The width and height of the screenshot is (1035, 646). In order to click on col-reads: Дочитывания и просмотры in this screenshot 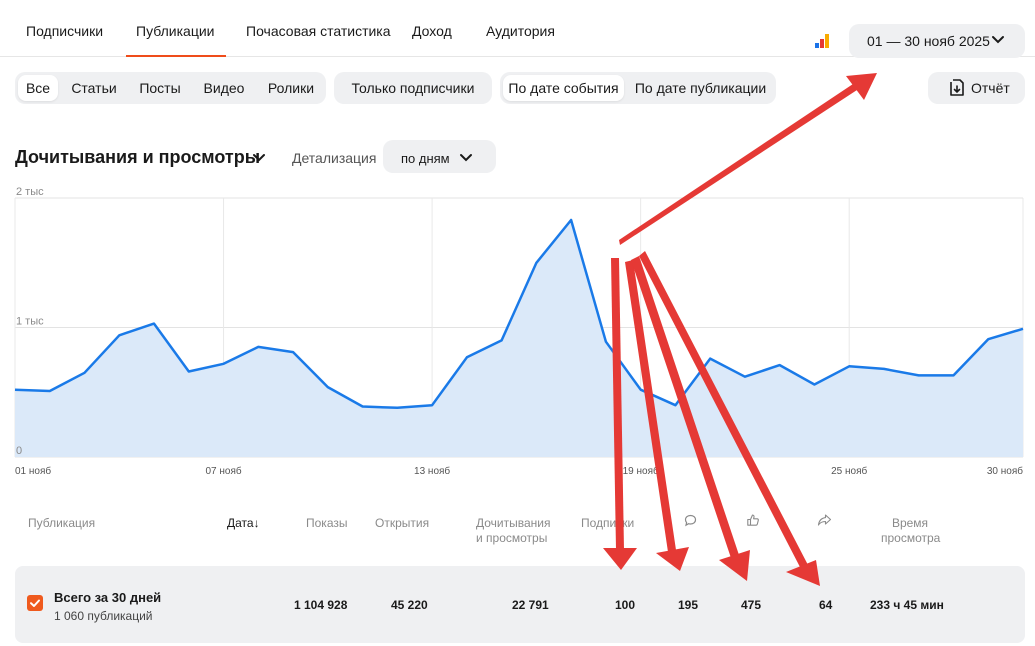, I will do `click(513, 531)`.